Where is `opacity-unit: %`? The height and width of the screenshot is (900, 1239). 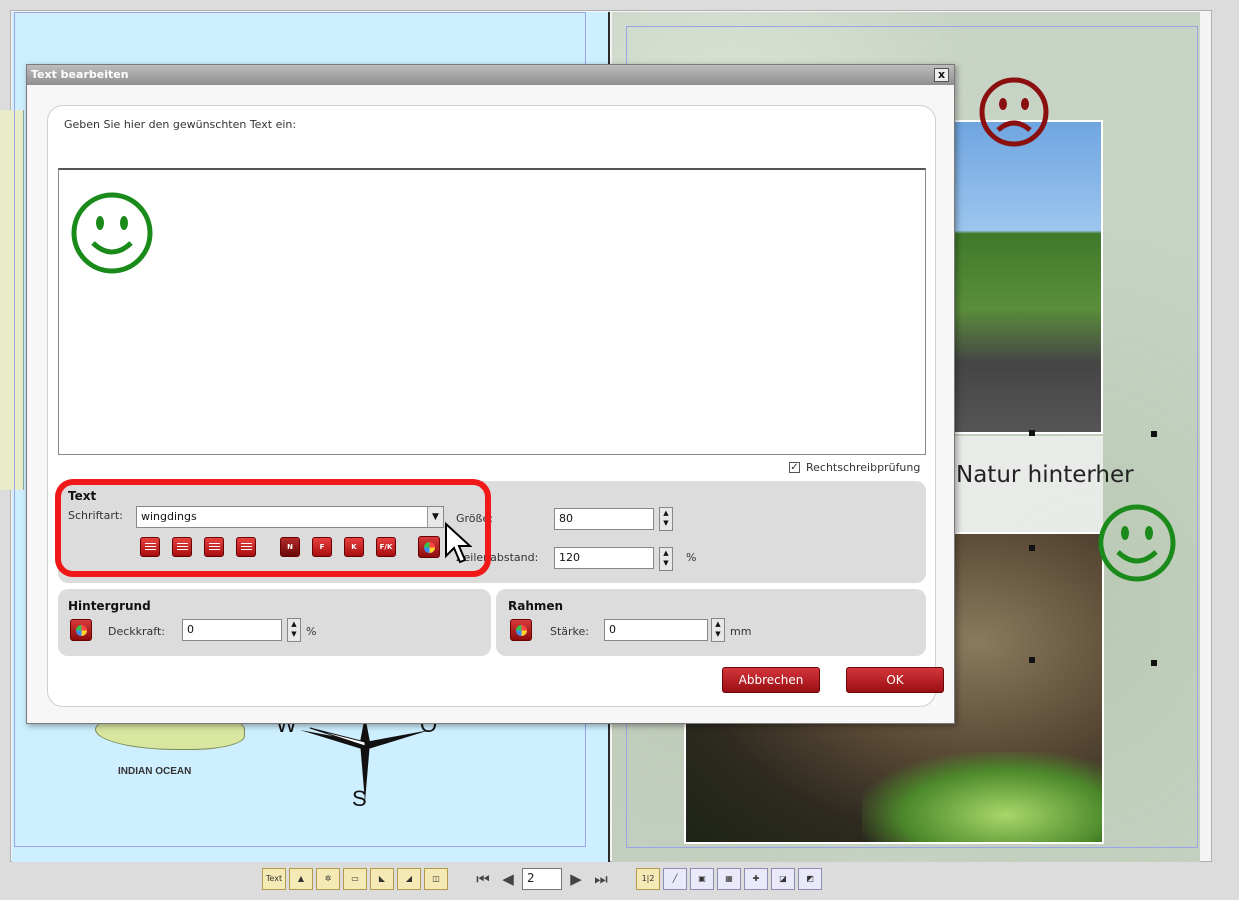 opacity-unit: % is located at coordinates (311, 631).